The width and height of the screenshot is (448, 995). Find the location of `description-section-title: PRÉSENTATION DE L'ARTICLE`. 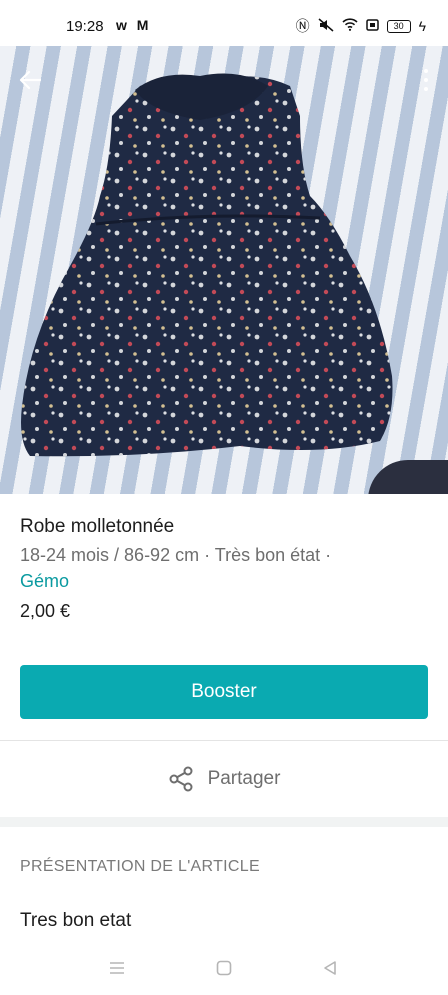

description-section-title: PRÉSENTATION DE L'ARTICLE is located at coordinates (140, 866).